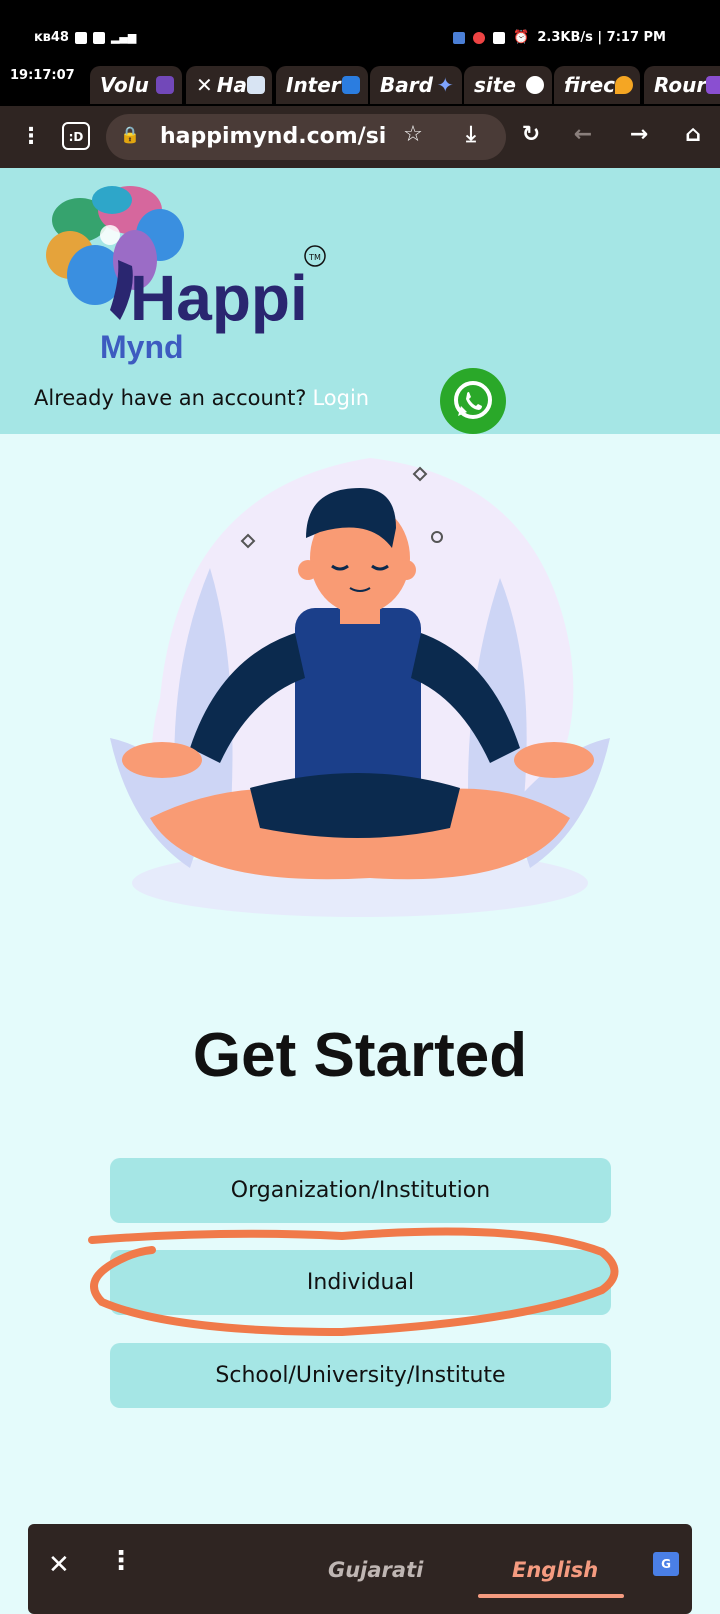  I want to click on whatsapp-icon, so click(473, 400).